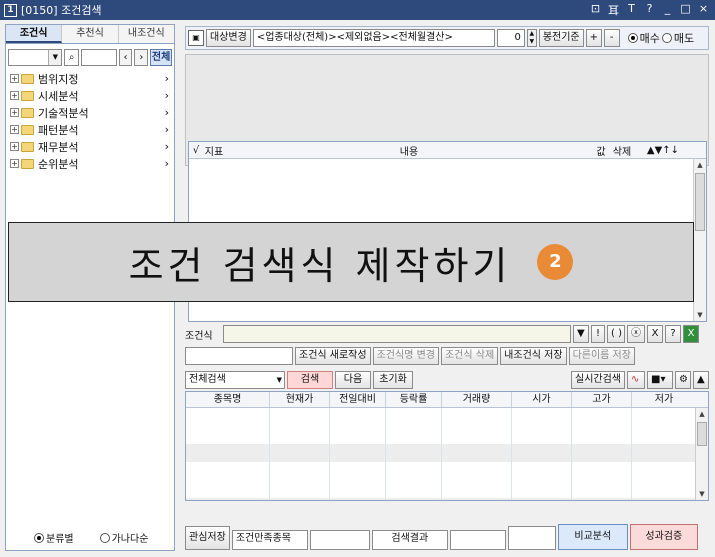 Image resolution: width=715 pixels, height=557 pixels. Describe the element at coordinates (595, 10) in the screenshot. I see `restore-icon: ⊡` at that location.